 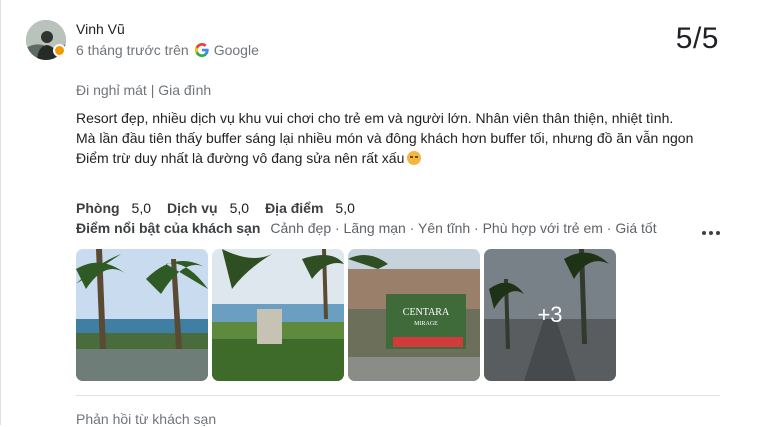 I want to click on review-photo: CENTARA MIRAGE, so click(x=414, y=315).